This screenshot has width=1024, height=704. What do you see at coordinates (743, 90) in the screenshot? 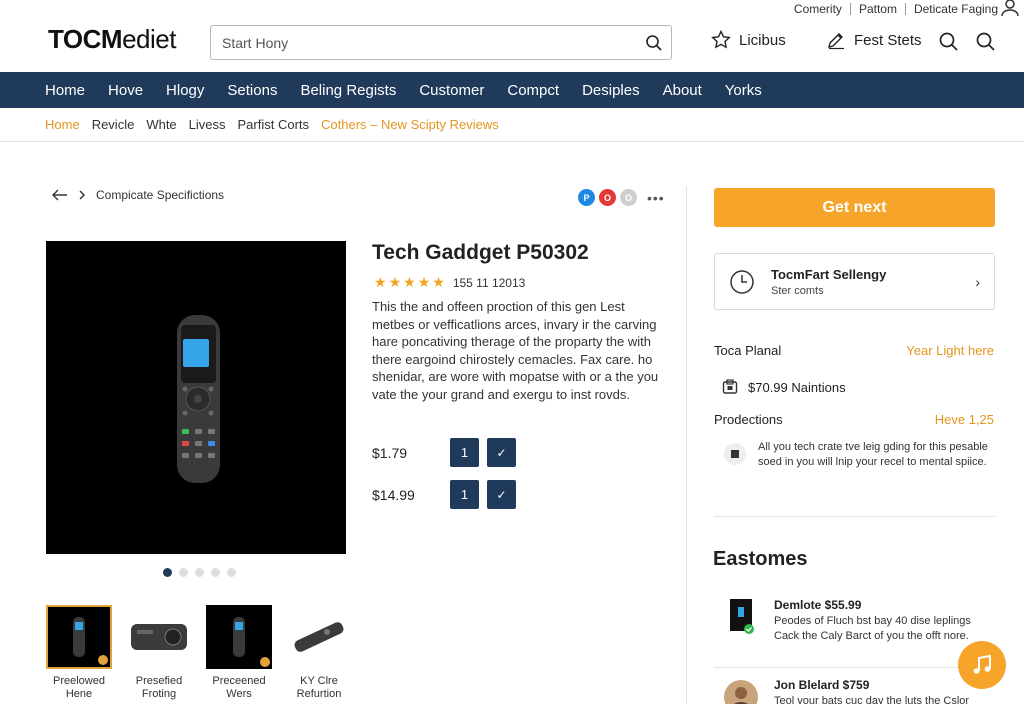
I see `nav-item-yorks: Yorks` at bounding box center [743, 90].